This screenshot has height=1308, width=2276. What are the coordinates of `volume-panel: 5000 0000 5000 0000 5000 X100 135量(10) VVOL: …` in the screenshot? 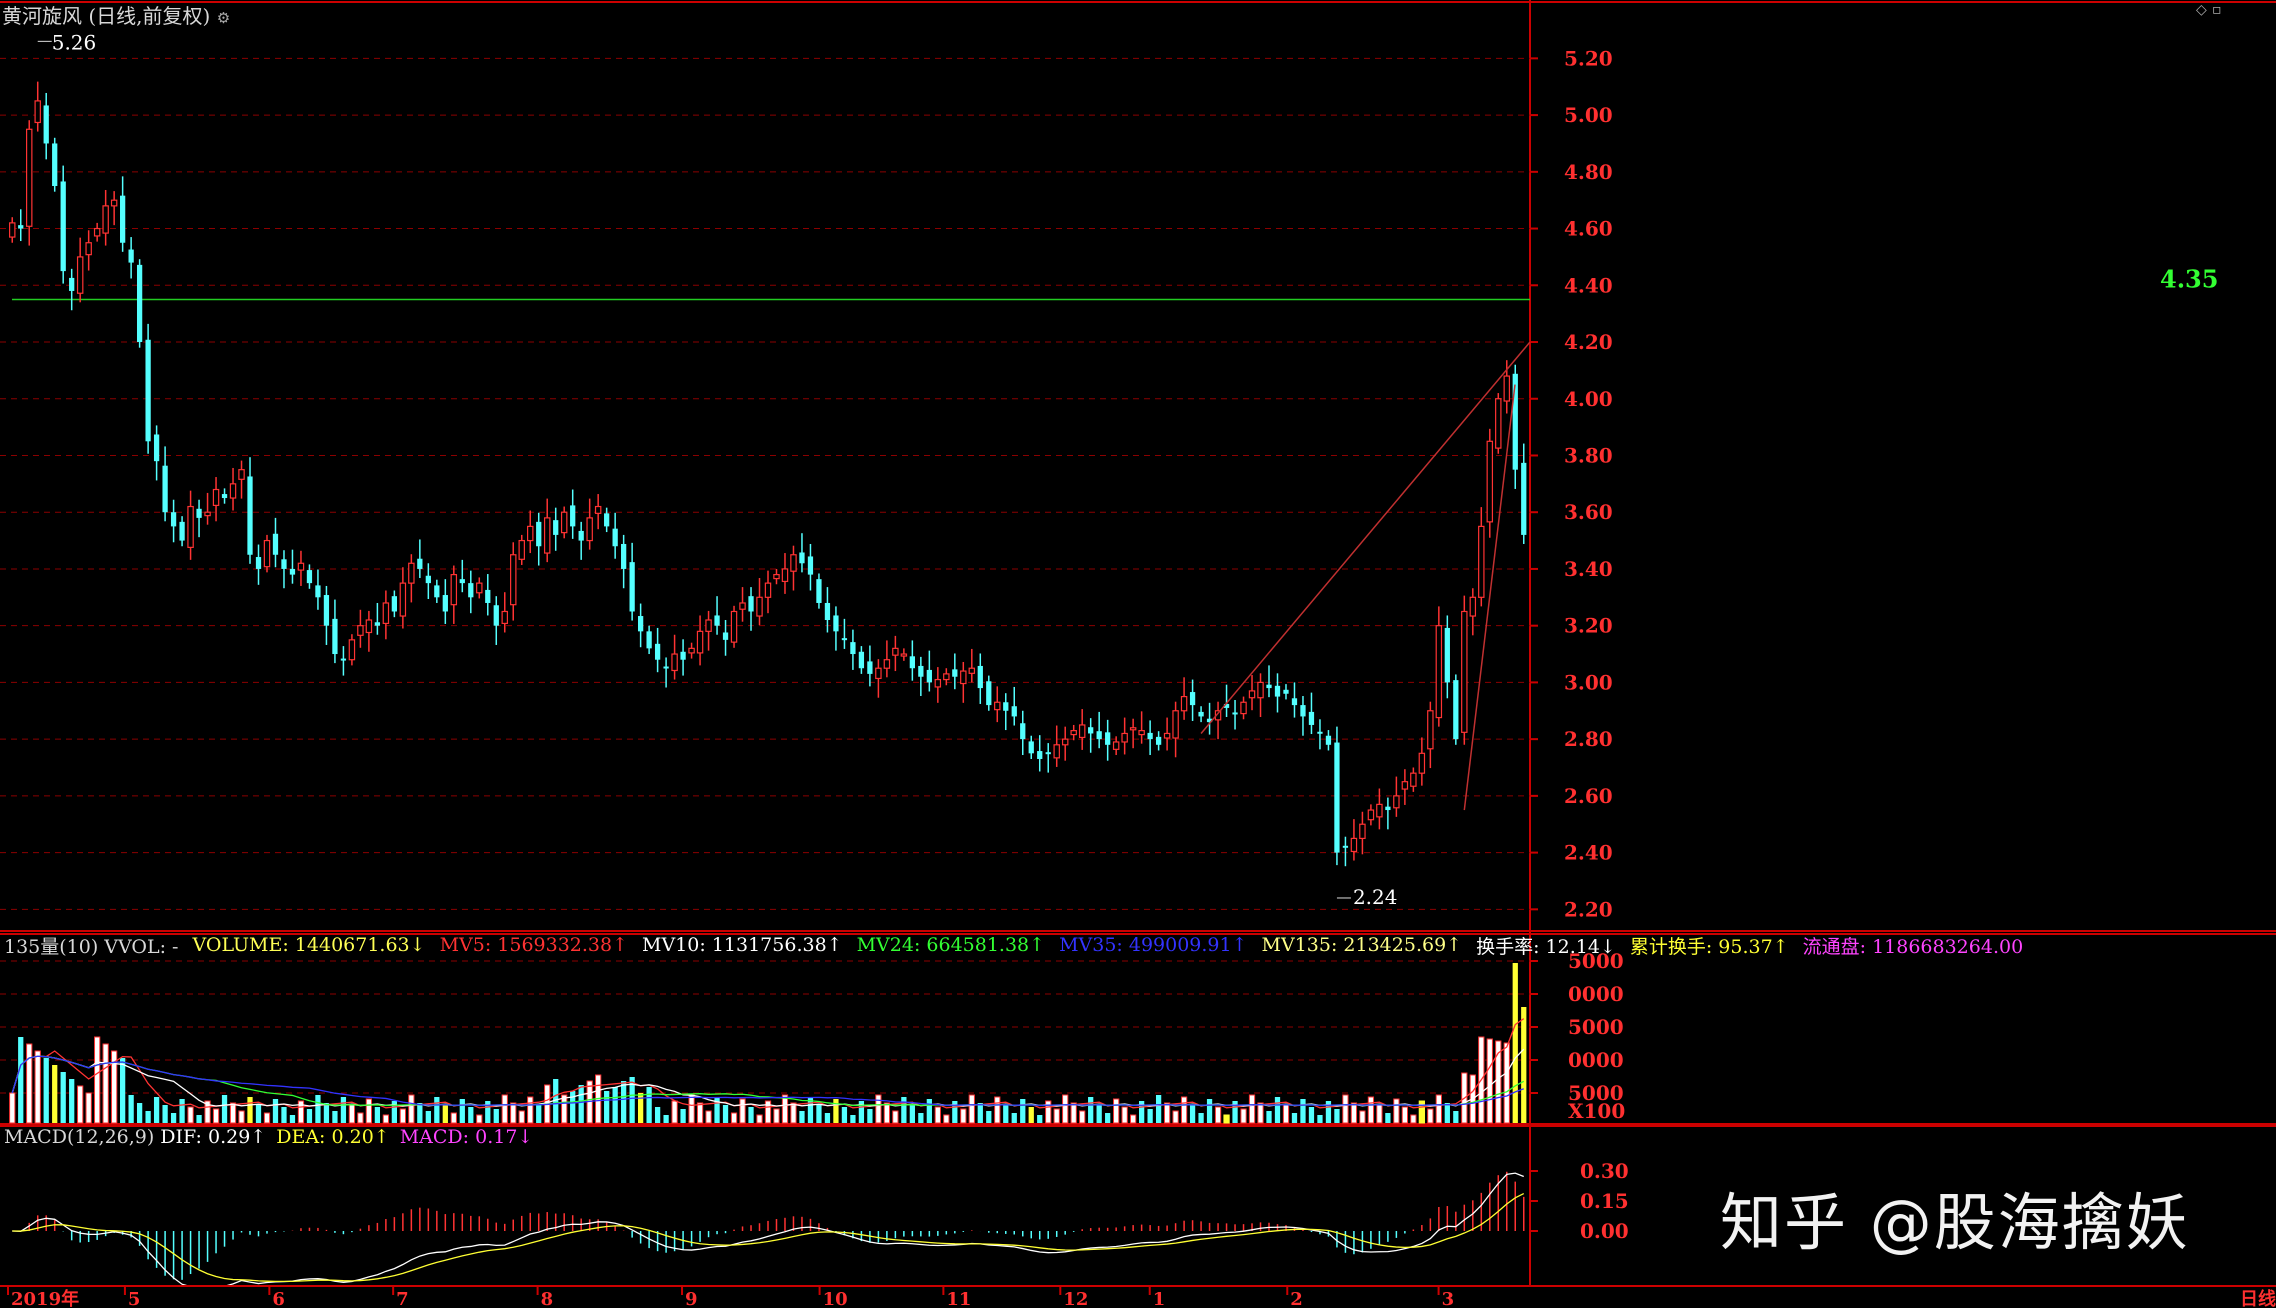 It's located at (1138, 1029).